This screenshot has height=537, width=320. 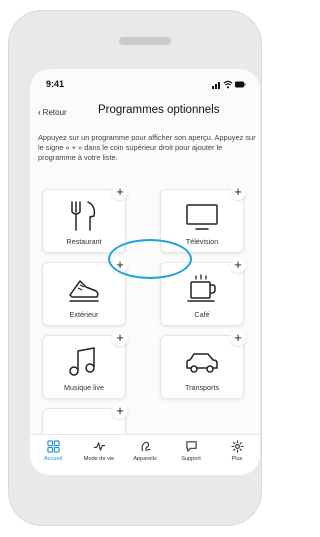 I want to click on restaurant-icon, so click(x=83, y=216).